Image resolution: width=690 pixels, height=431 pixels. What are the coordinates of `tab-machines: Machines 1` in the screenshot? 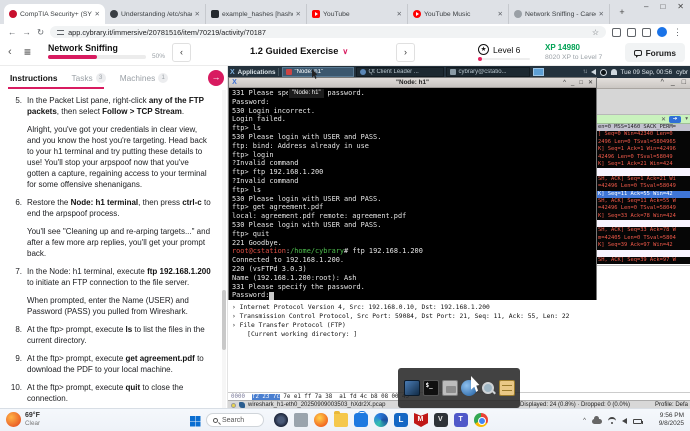 It's located at (144, 77).